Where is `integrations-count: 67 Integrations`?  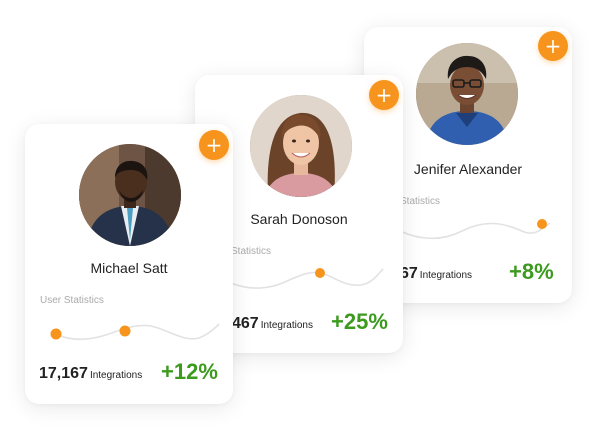
integrations-count: 67 Integrations is located at coordinates (436, 274).